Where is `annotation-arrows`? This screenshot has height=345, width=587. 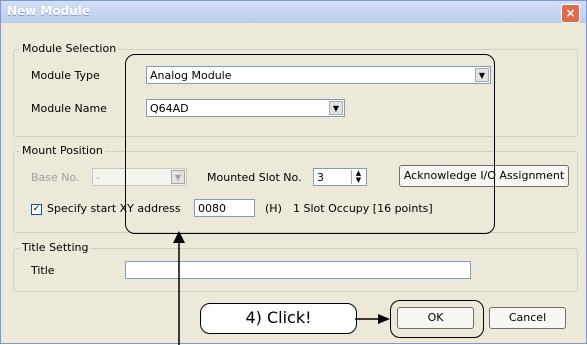
annotation-arrows is located at coordinates (281, 288).